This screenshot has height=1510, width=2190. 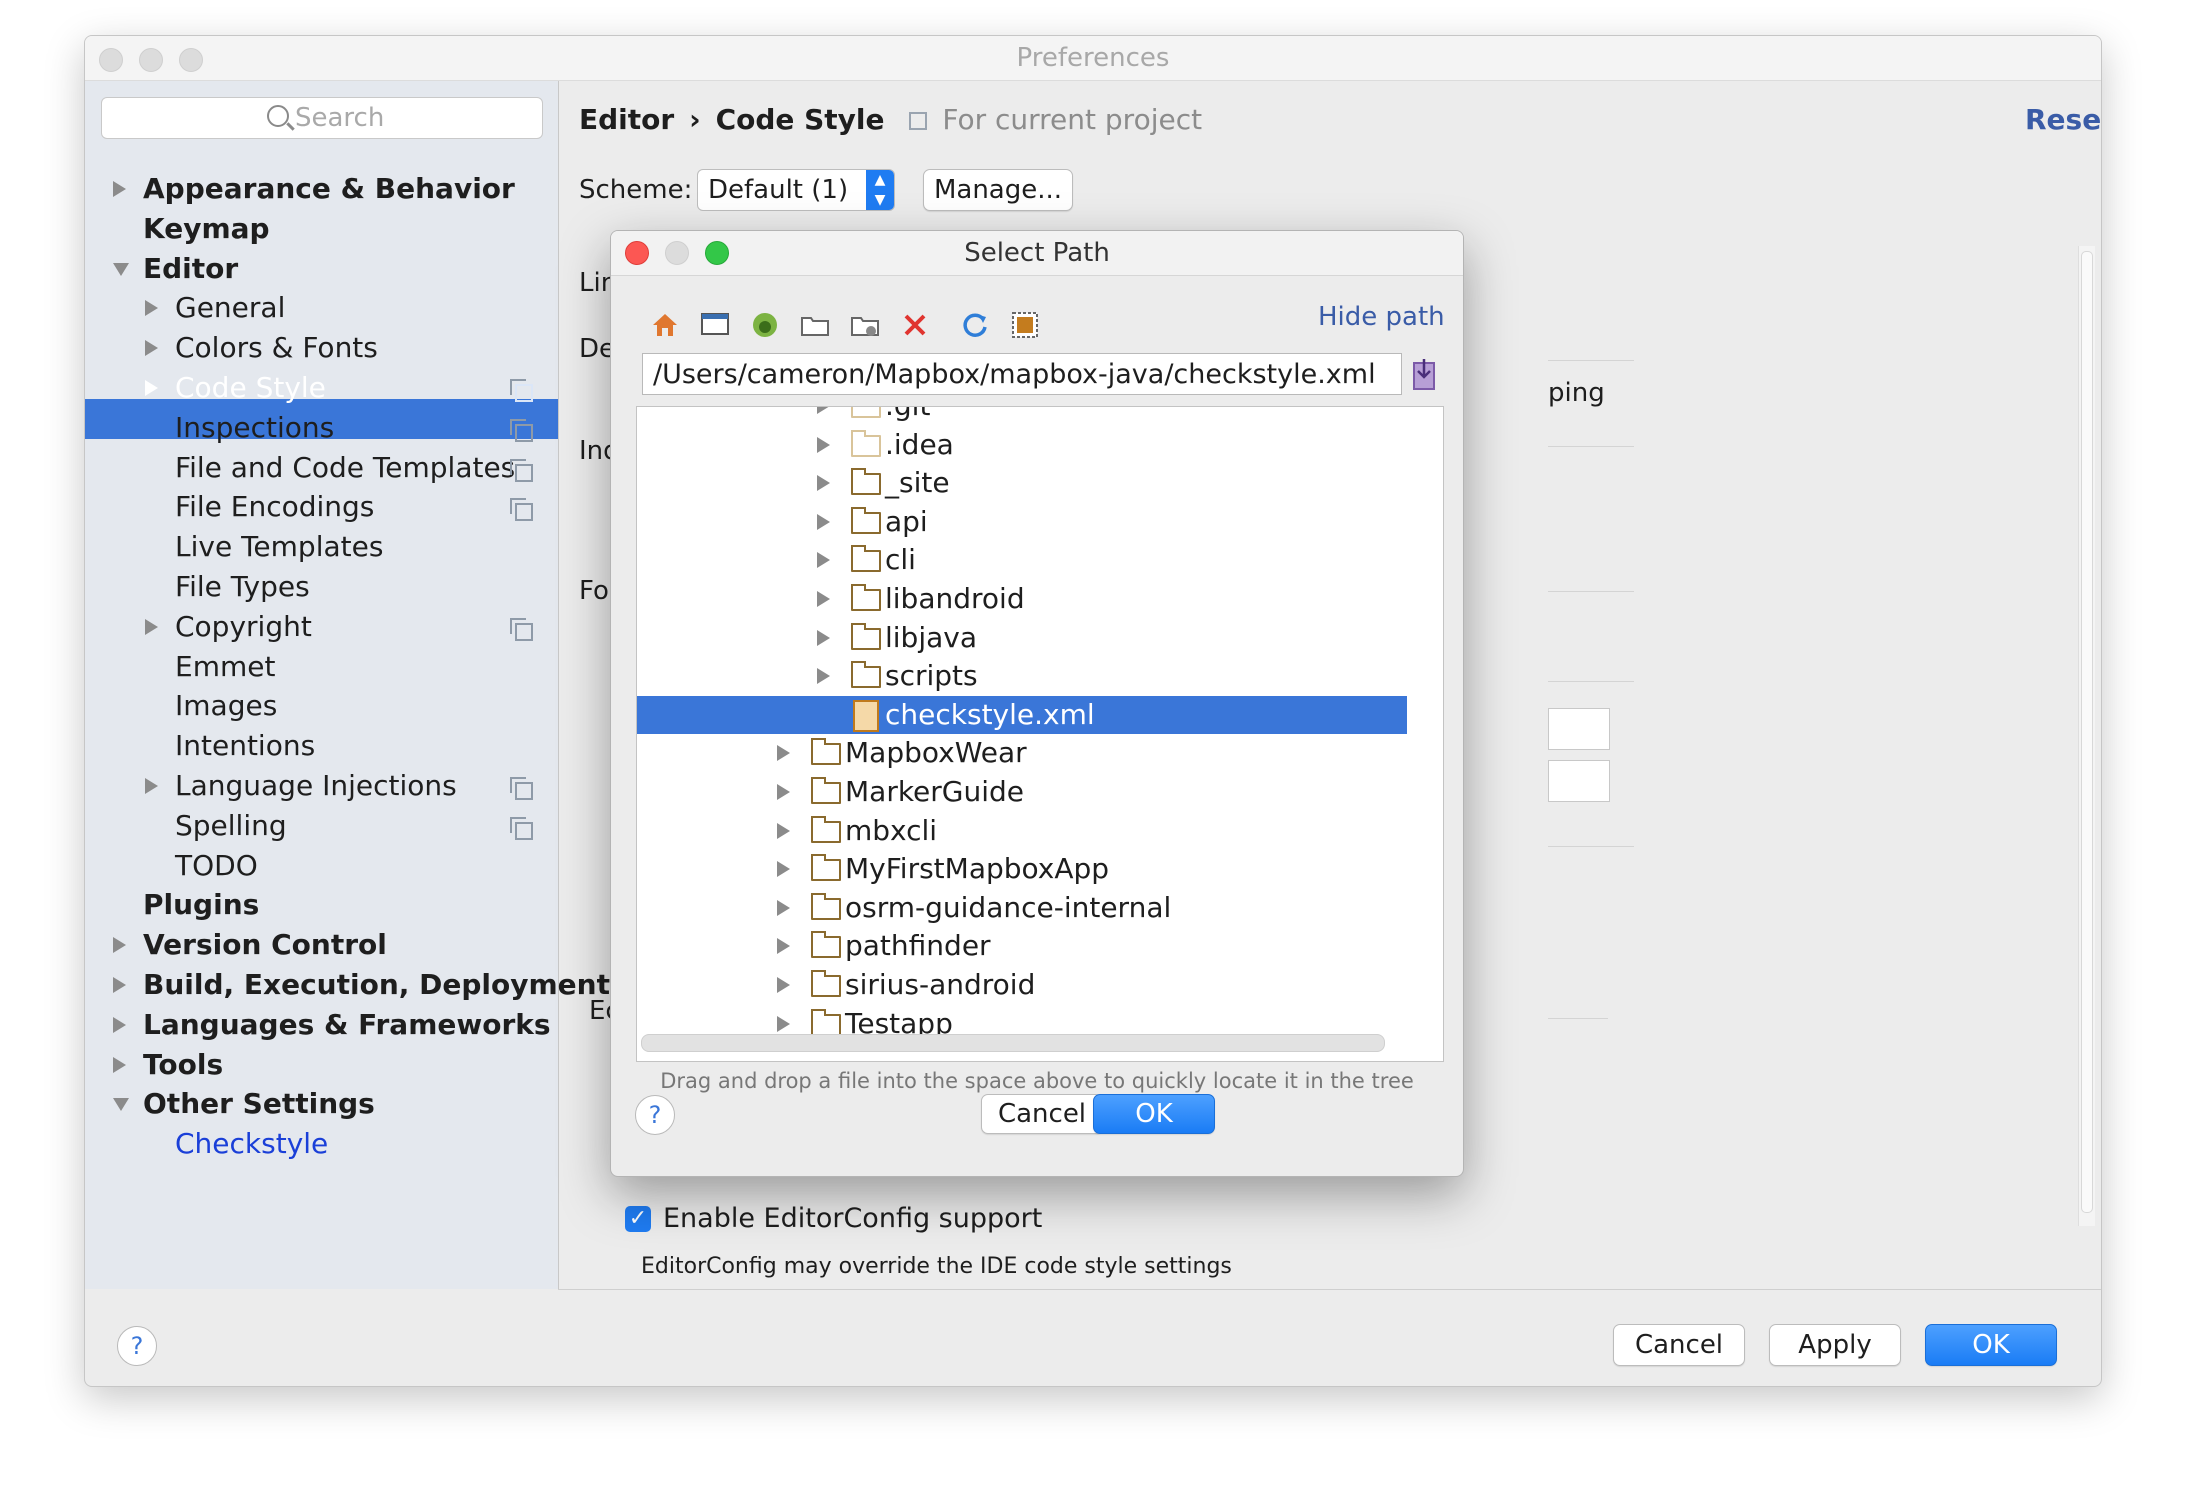 What do you see at coordinates (1022, 714) in the screenshot?
I see `tree-file-row: checkstyle.xml` at bounding box center [1022, 714].